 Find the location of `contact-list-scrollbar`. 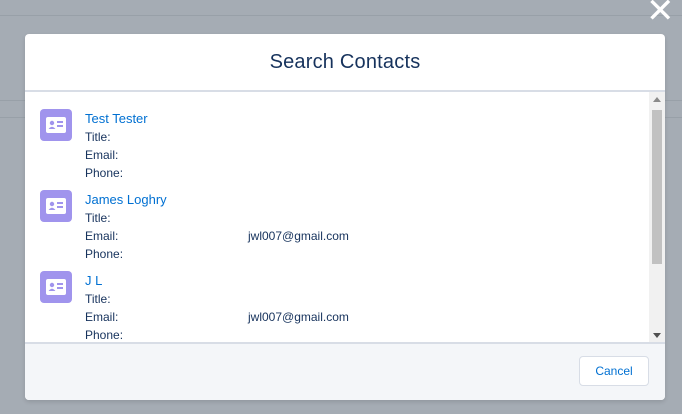

contact-list-scrollbar is located at coordinates (657, 217).